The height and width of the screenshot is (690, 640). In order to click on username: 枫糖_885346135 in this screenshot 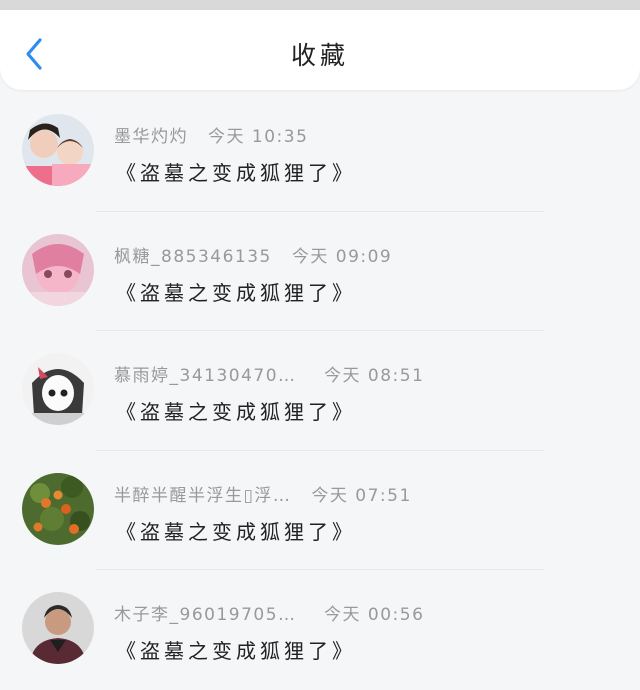, I will do `click(193, 254)`.